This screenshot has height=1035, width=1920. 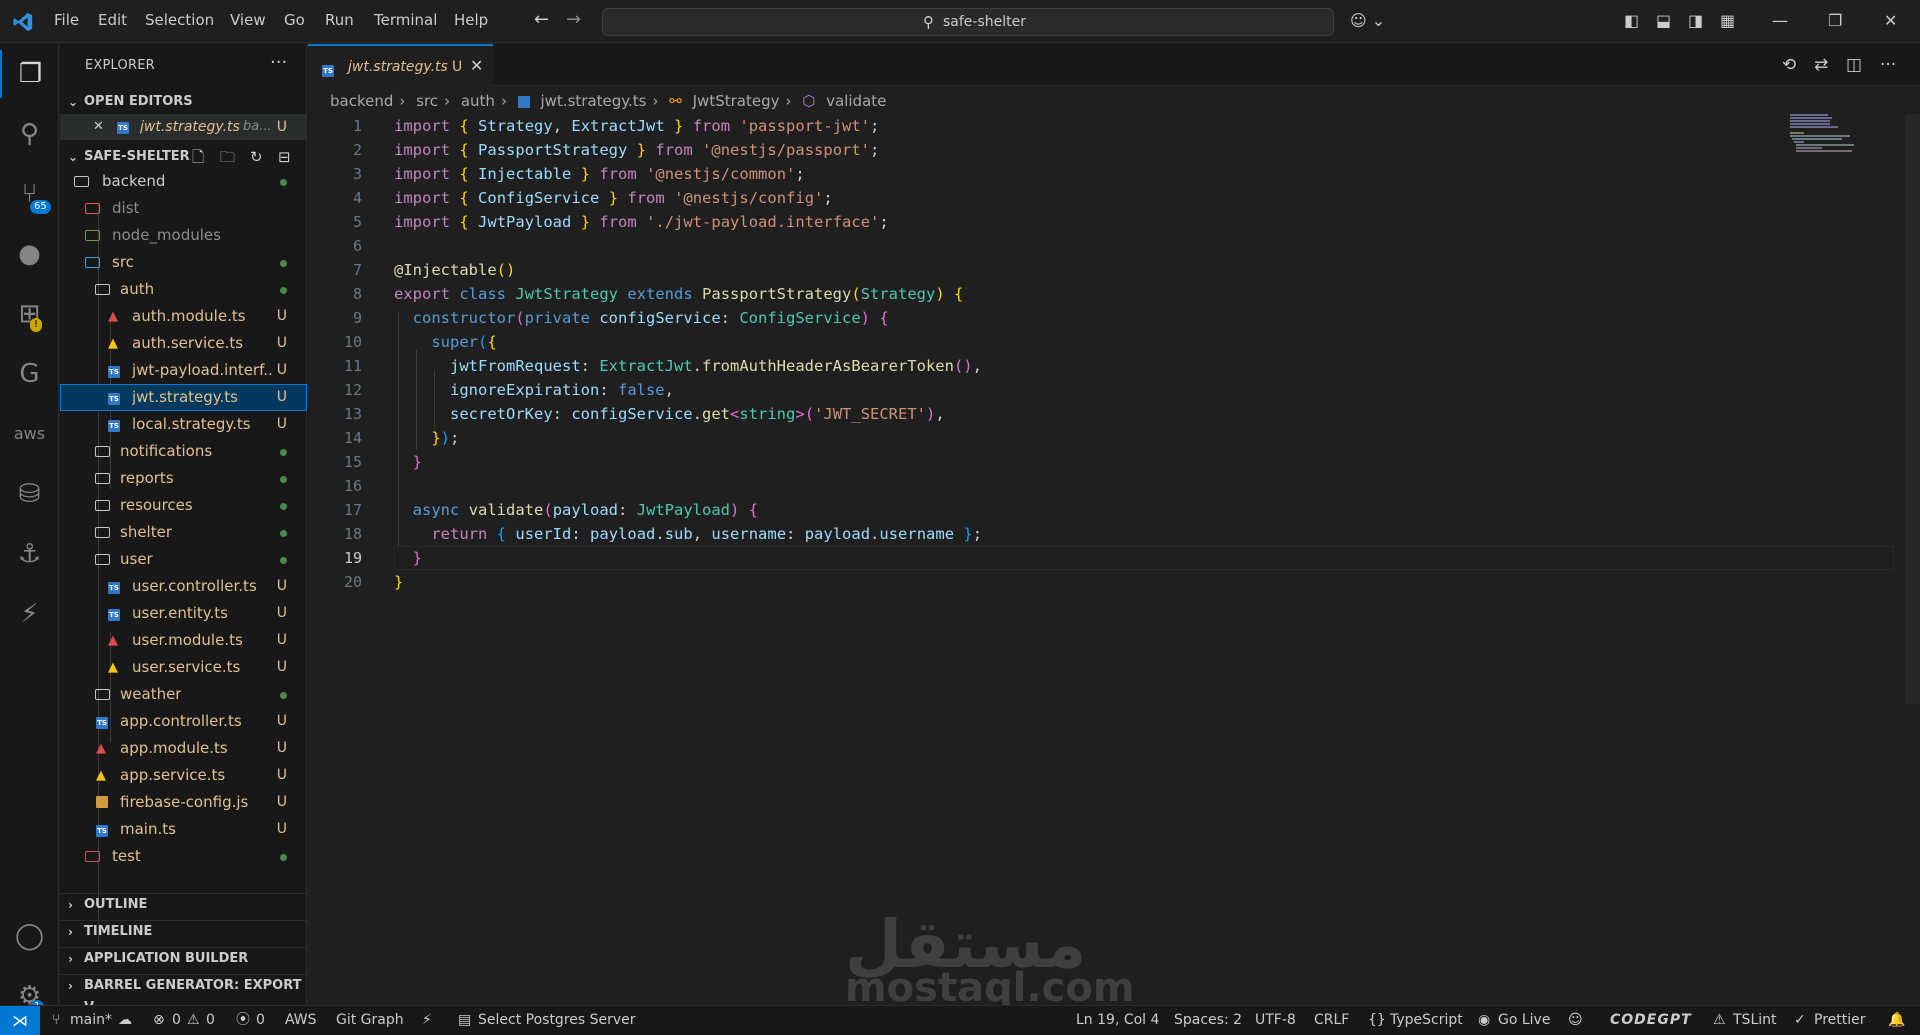 I want to click on refresh-icon: ↻, so click(x=256, y=157).